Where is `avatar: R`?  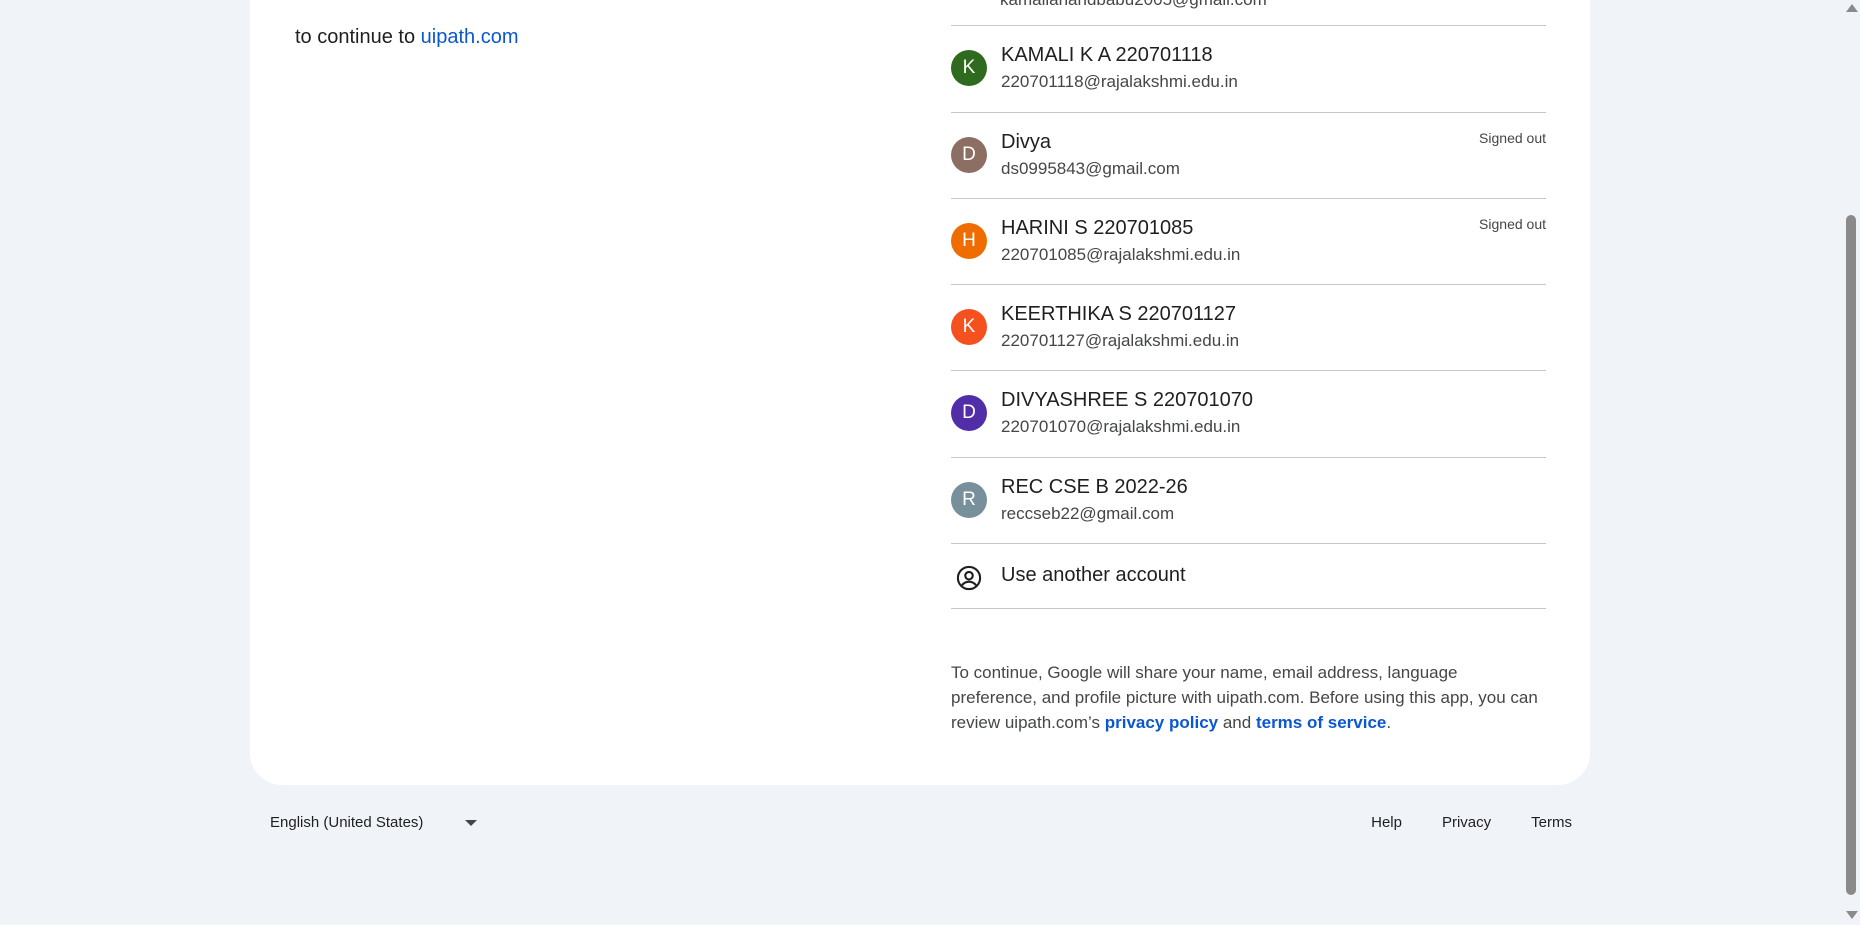 avatar: R is located at coordinates (969, 500).